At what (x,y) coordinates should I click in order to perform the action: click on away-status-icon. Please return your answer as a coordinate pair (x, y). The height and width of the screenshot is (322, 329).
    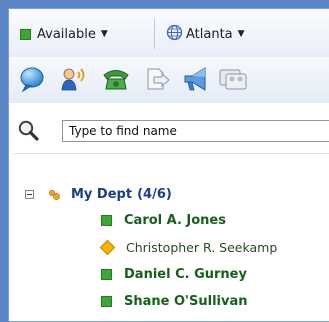
    Looking at the image, I should click on (107, 247).